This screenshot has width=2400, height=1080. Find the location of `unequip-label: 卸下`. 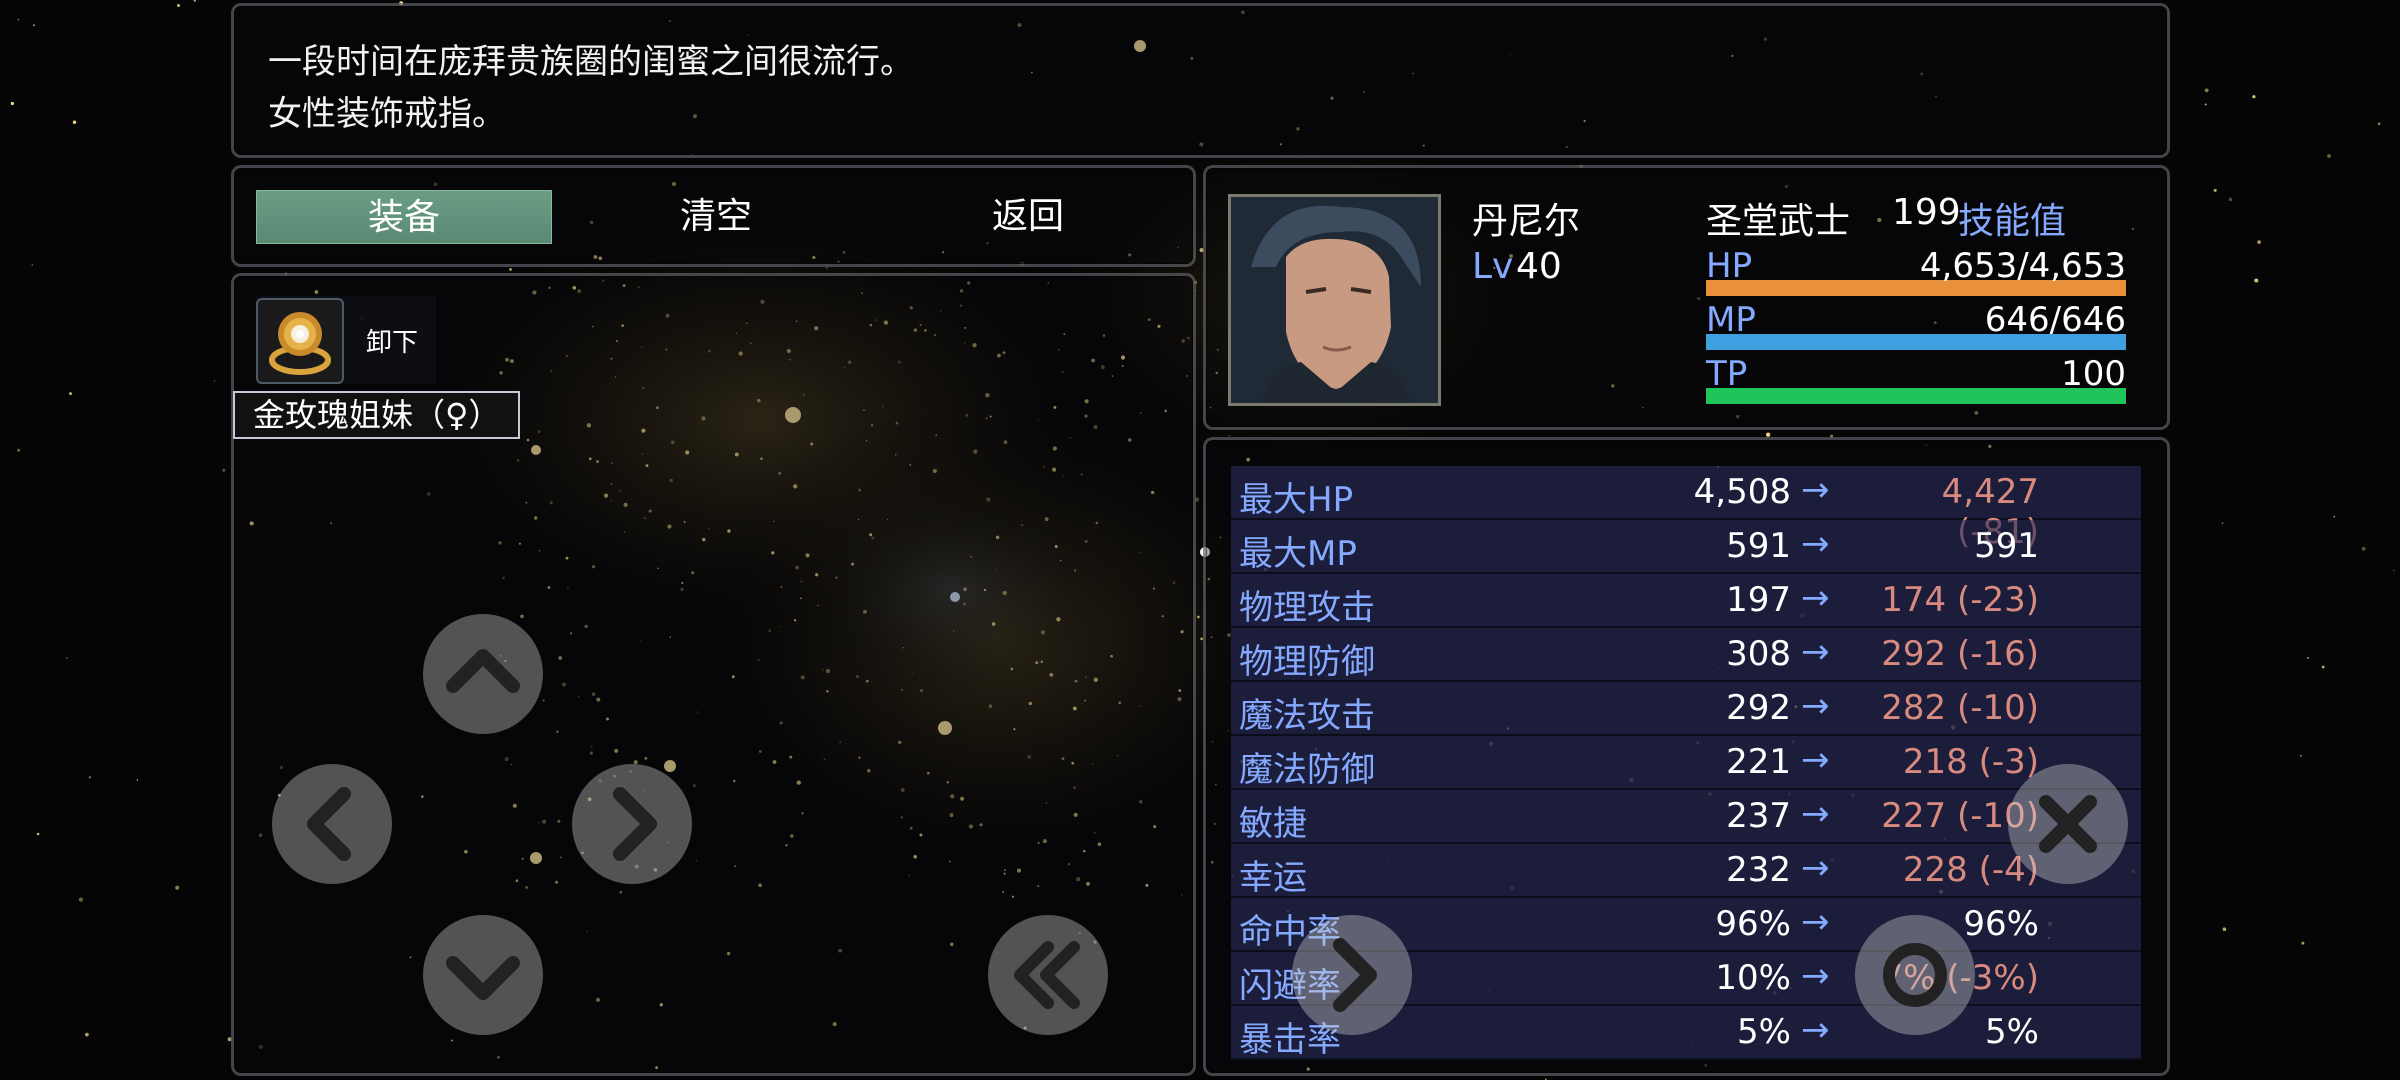

unequip-label: 卸下 is located at coordinates (392, 343).